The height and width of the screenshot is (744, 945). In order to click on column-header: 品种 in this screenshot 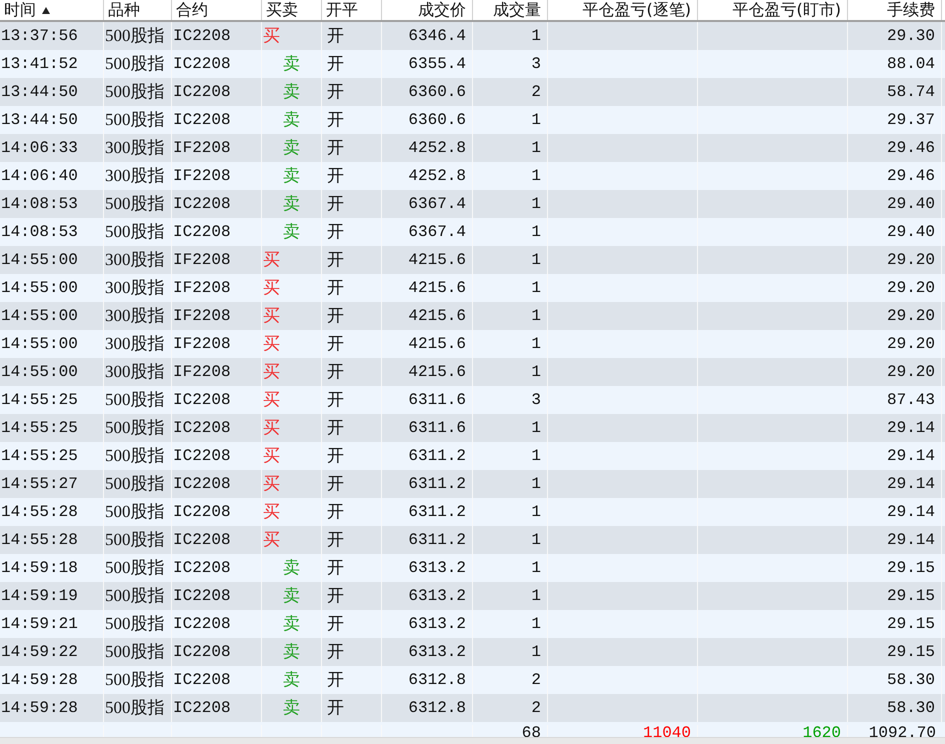, I will do `click(138, 10)`.